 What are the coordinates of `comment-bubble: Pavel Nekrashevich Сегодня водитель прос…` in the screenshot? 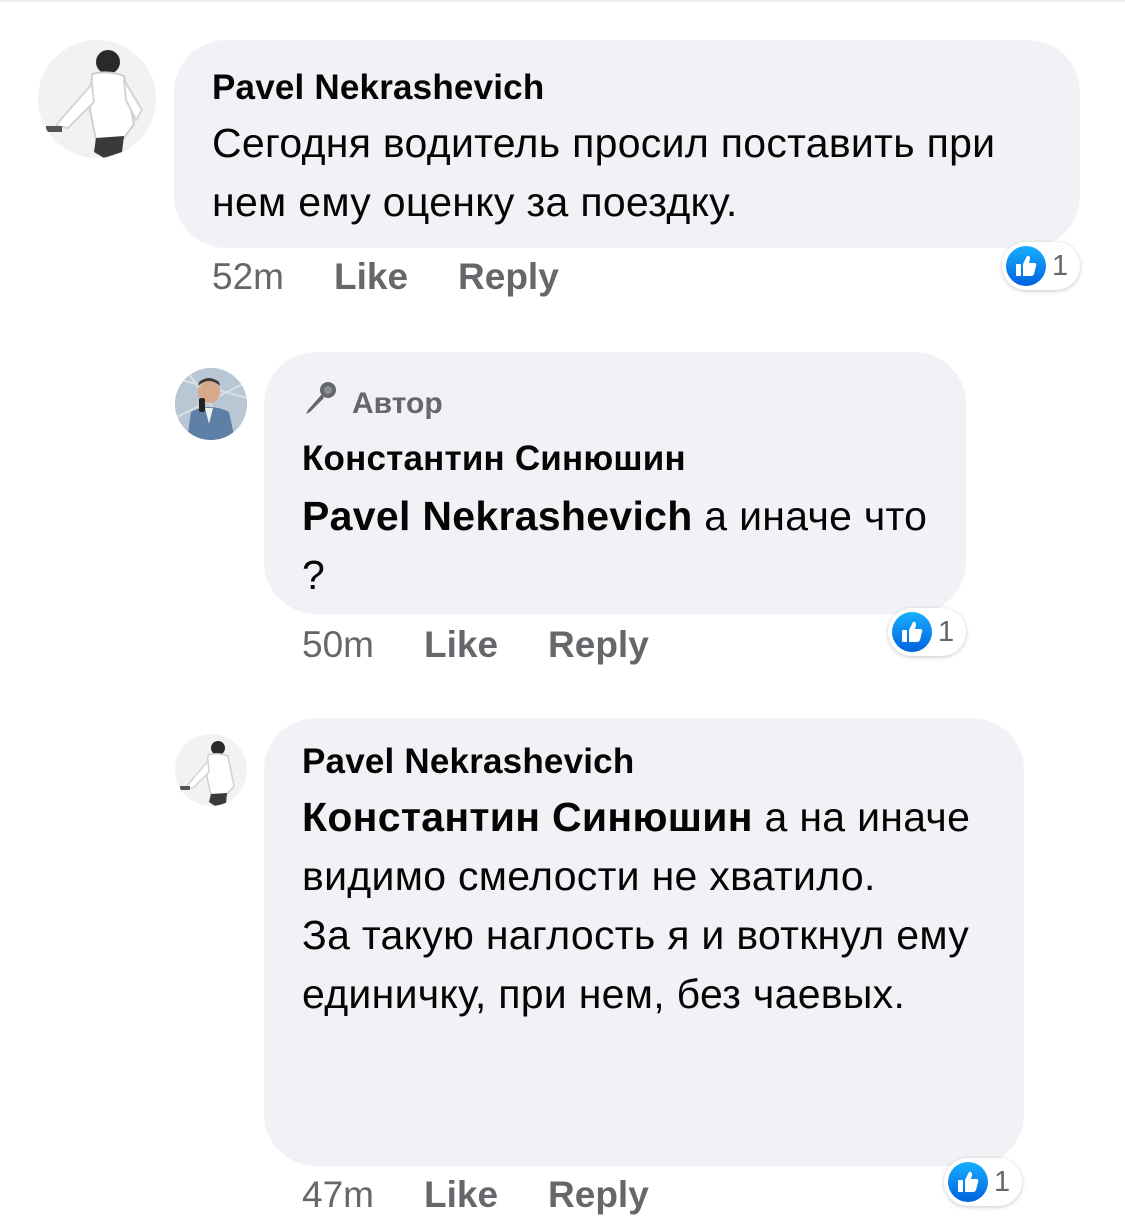 It's located at (627, 144).